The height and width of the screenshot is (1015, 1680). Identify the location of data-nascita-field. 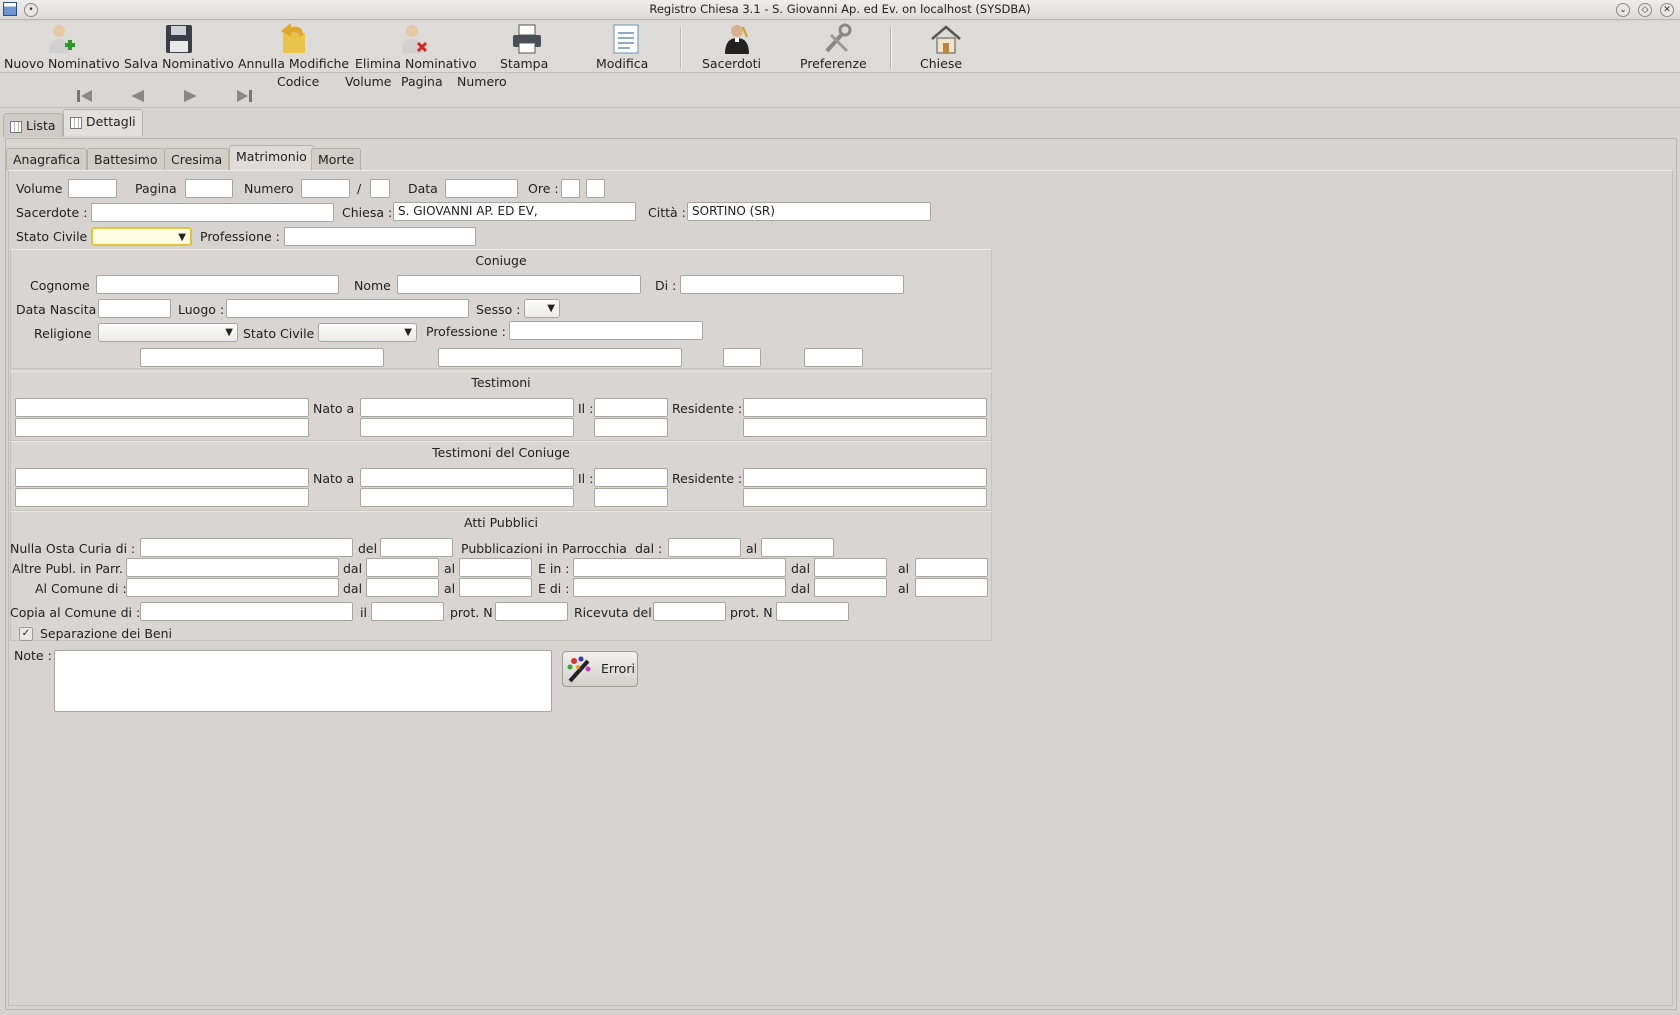
(134, 308).